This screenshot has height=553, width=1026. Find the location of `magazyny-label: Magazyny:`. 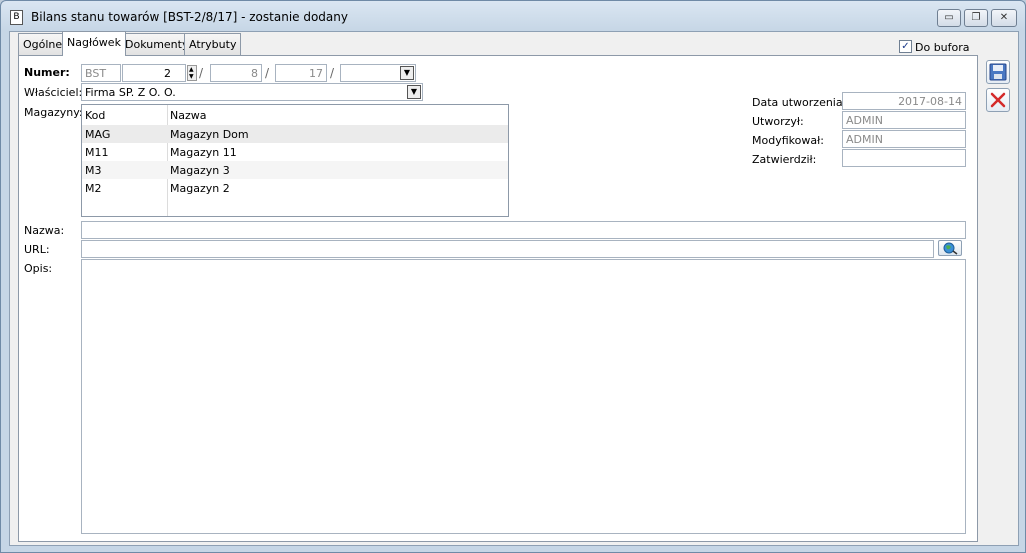

magazyny-label: Magazyny: is located at coordinates (53, 112).